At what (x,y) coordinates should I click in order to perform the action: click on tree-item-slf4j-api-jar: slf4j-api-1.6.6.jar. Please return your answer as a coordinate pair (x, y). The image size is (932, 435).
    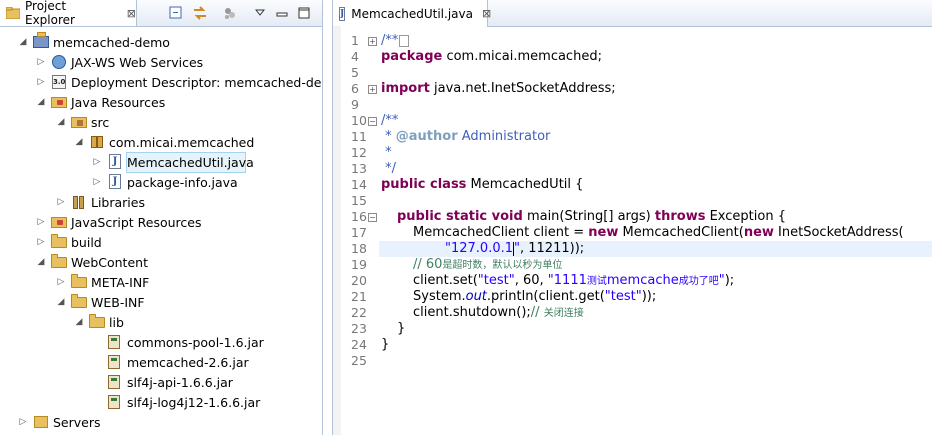
    Looking at the image, I should click on (170, 382).